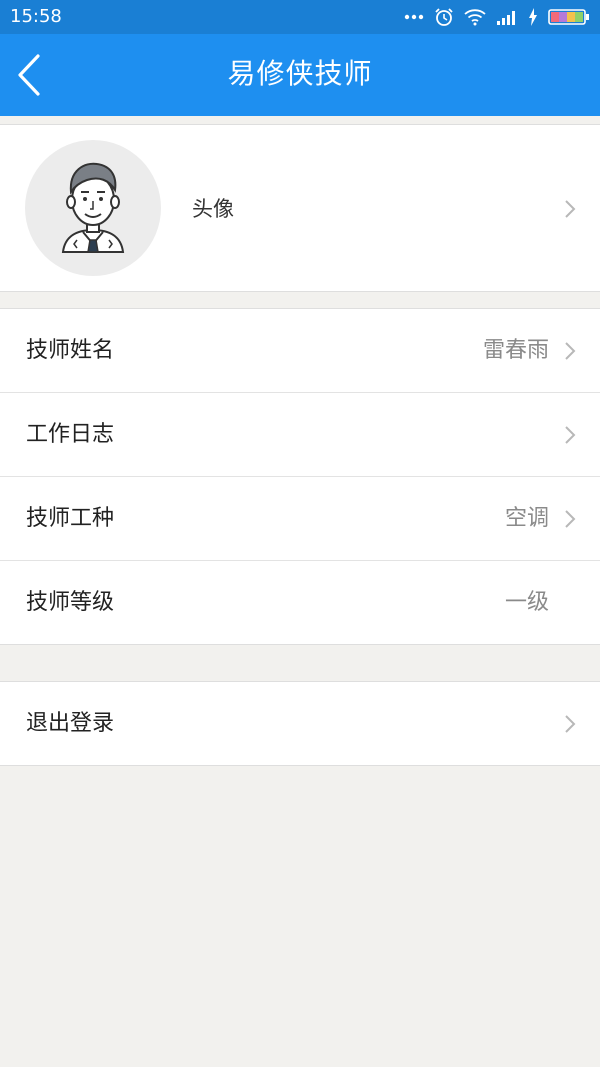 Image resolution: width=600 pixels, height=1067 pixels. Describe the element at coordinates (70, 350) in the screenshot. I see `row-label: 技师姓名` at that location.